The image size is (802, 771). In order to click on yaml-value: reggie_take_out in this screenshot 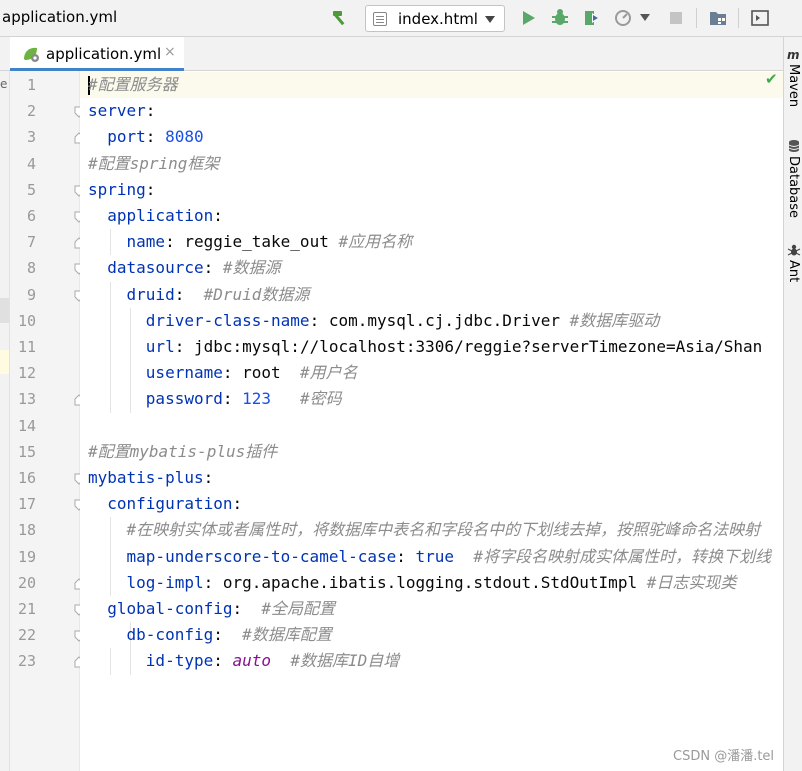, I will do `click(256, 242)`.